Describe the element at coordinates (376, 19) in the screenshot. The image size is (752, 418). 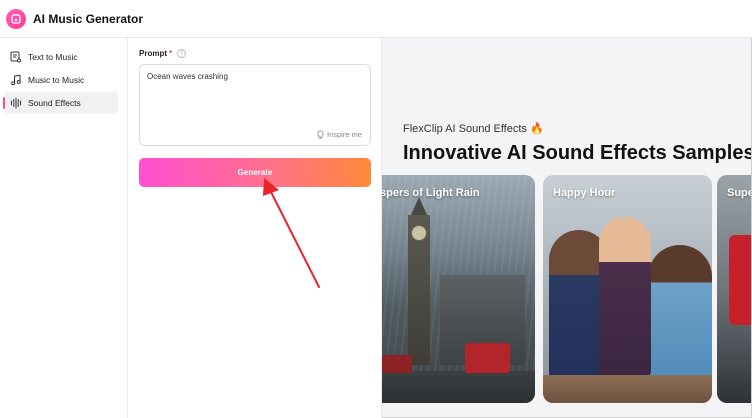
I see `app-header: AI Music Generator` at that location.